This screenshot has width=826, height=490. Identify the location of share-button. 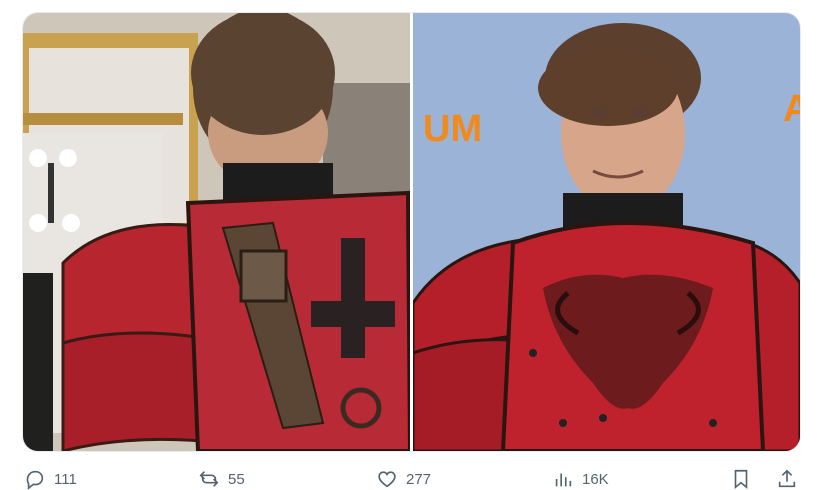
(787, 479).